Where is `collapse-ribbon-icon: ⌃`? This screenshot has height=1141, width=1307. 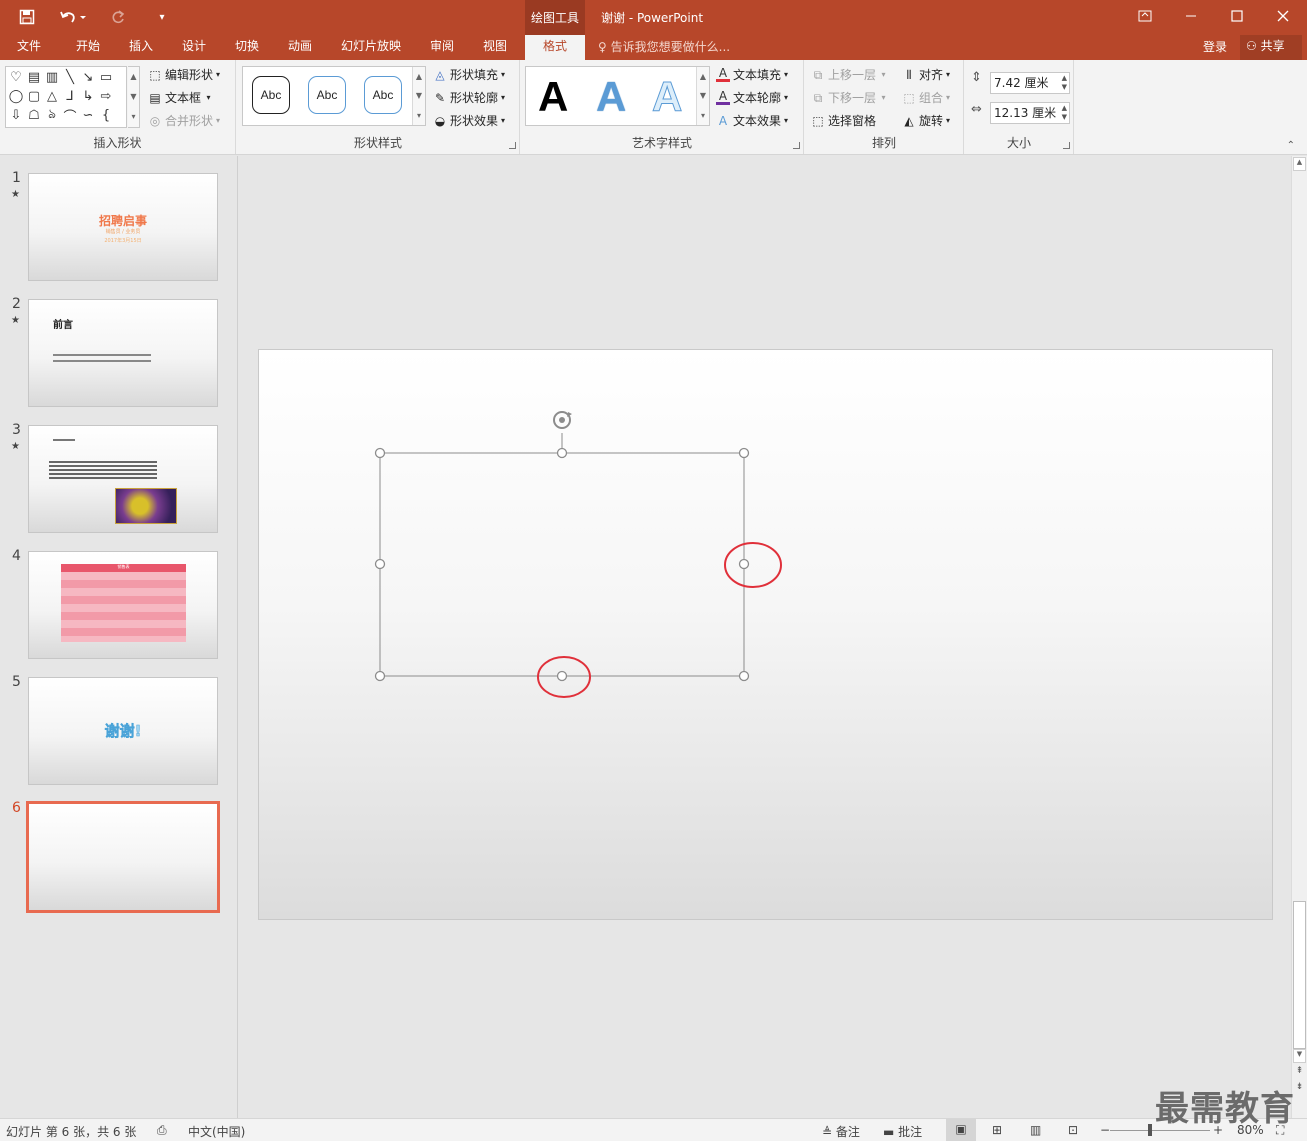 collapse-ribbon-icon: ⌃ is located at coordinates (1291, 145).